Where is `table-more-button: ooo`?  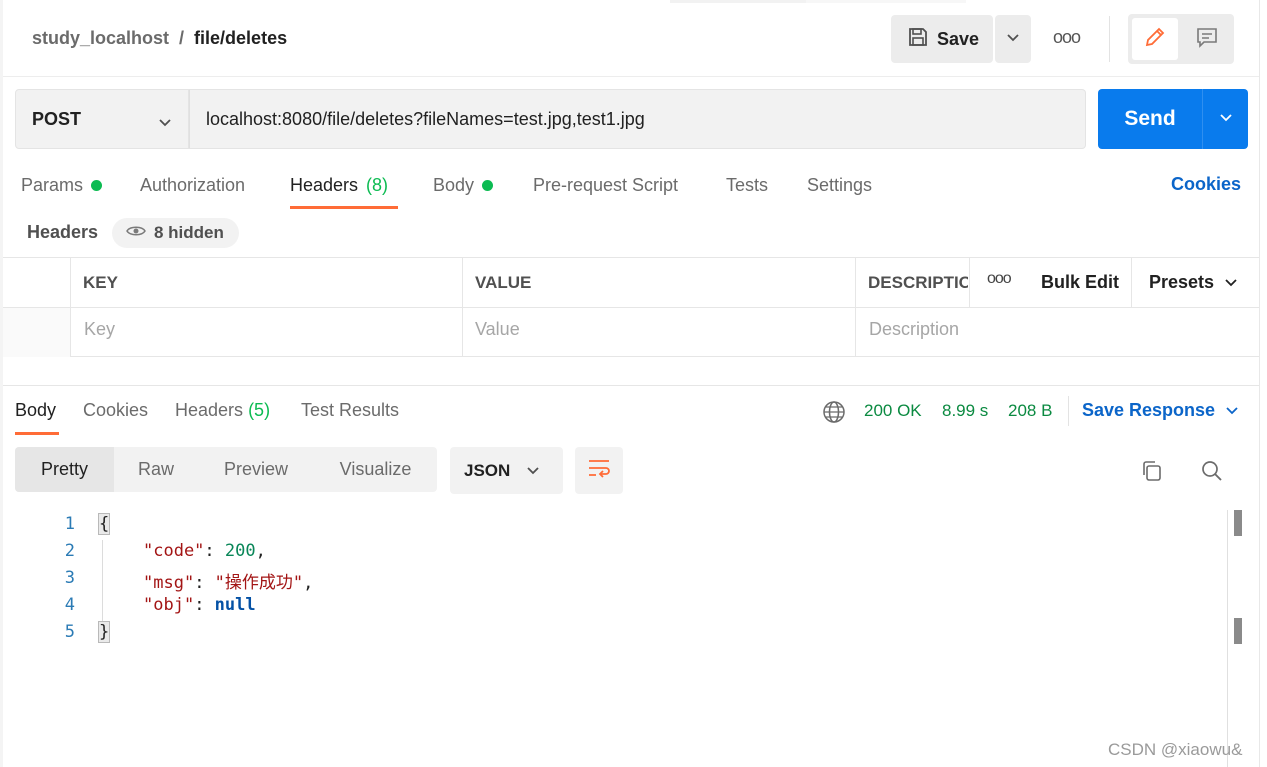 table-more-button: ooo is located at coordinates (999, 279).